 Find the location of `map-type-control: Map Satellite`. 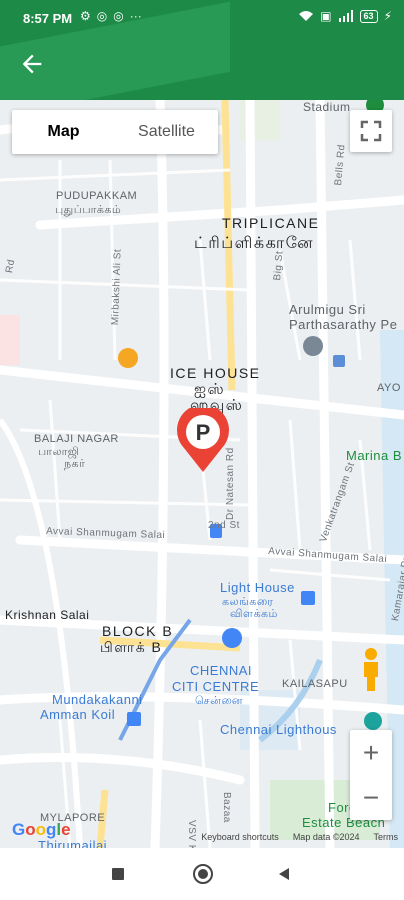

map-type-control: Map Satellite is located at coordinates (115, 132).